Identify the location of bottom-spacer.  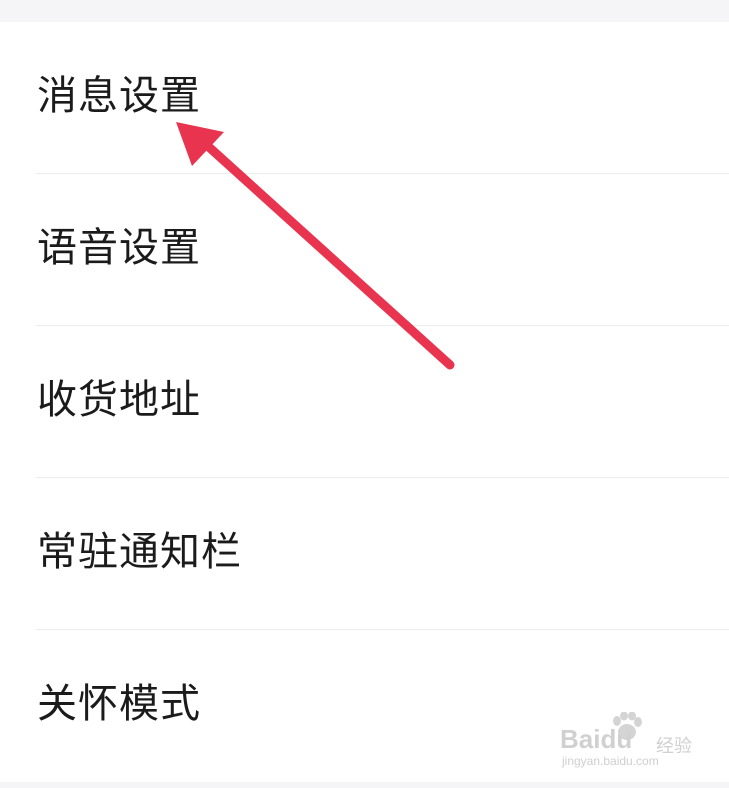
(364, 785).